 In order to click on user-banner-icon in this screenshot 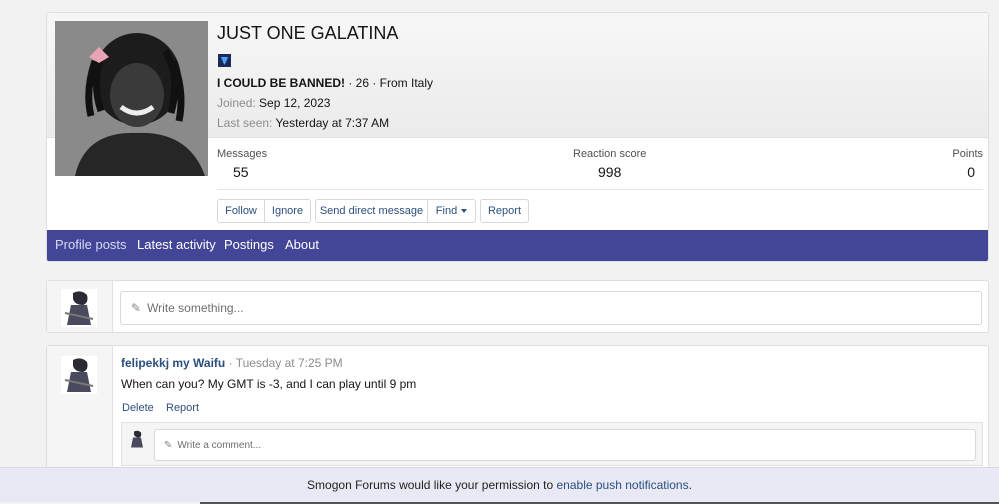, I will do `click(224, 60)`.